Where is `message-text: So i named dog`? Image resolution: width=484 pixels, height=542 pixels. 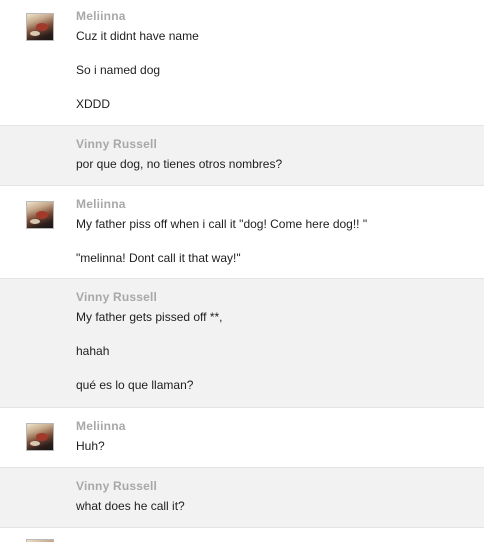
message-text: So i named dog is located at coordinates (118, 70).